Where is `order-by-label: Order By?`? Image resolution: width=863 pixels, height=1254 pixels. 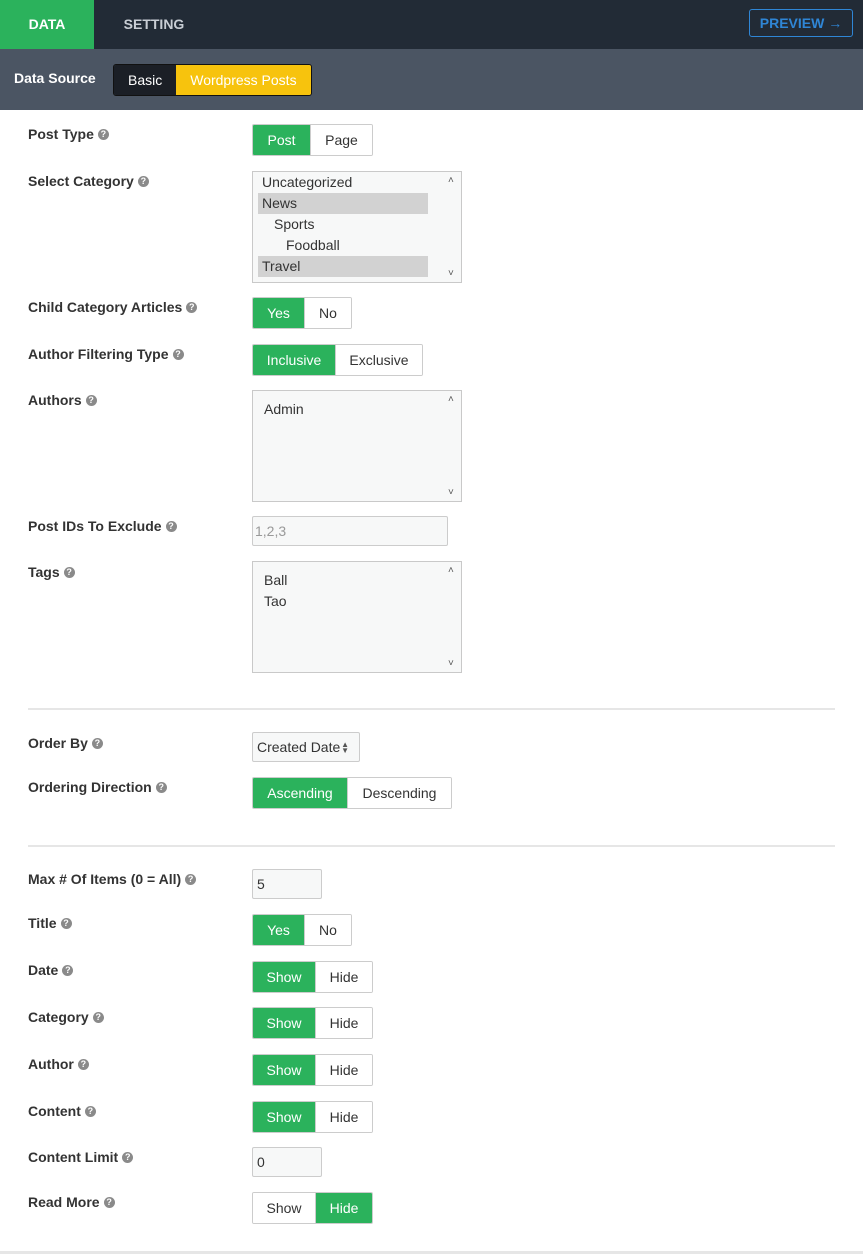
order-by-label: Order By? is located at coordinates (65, 743).